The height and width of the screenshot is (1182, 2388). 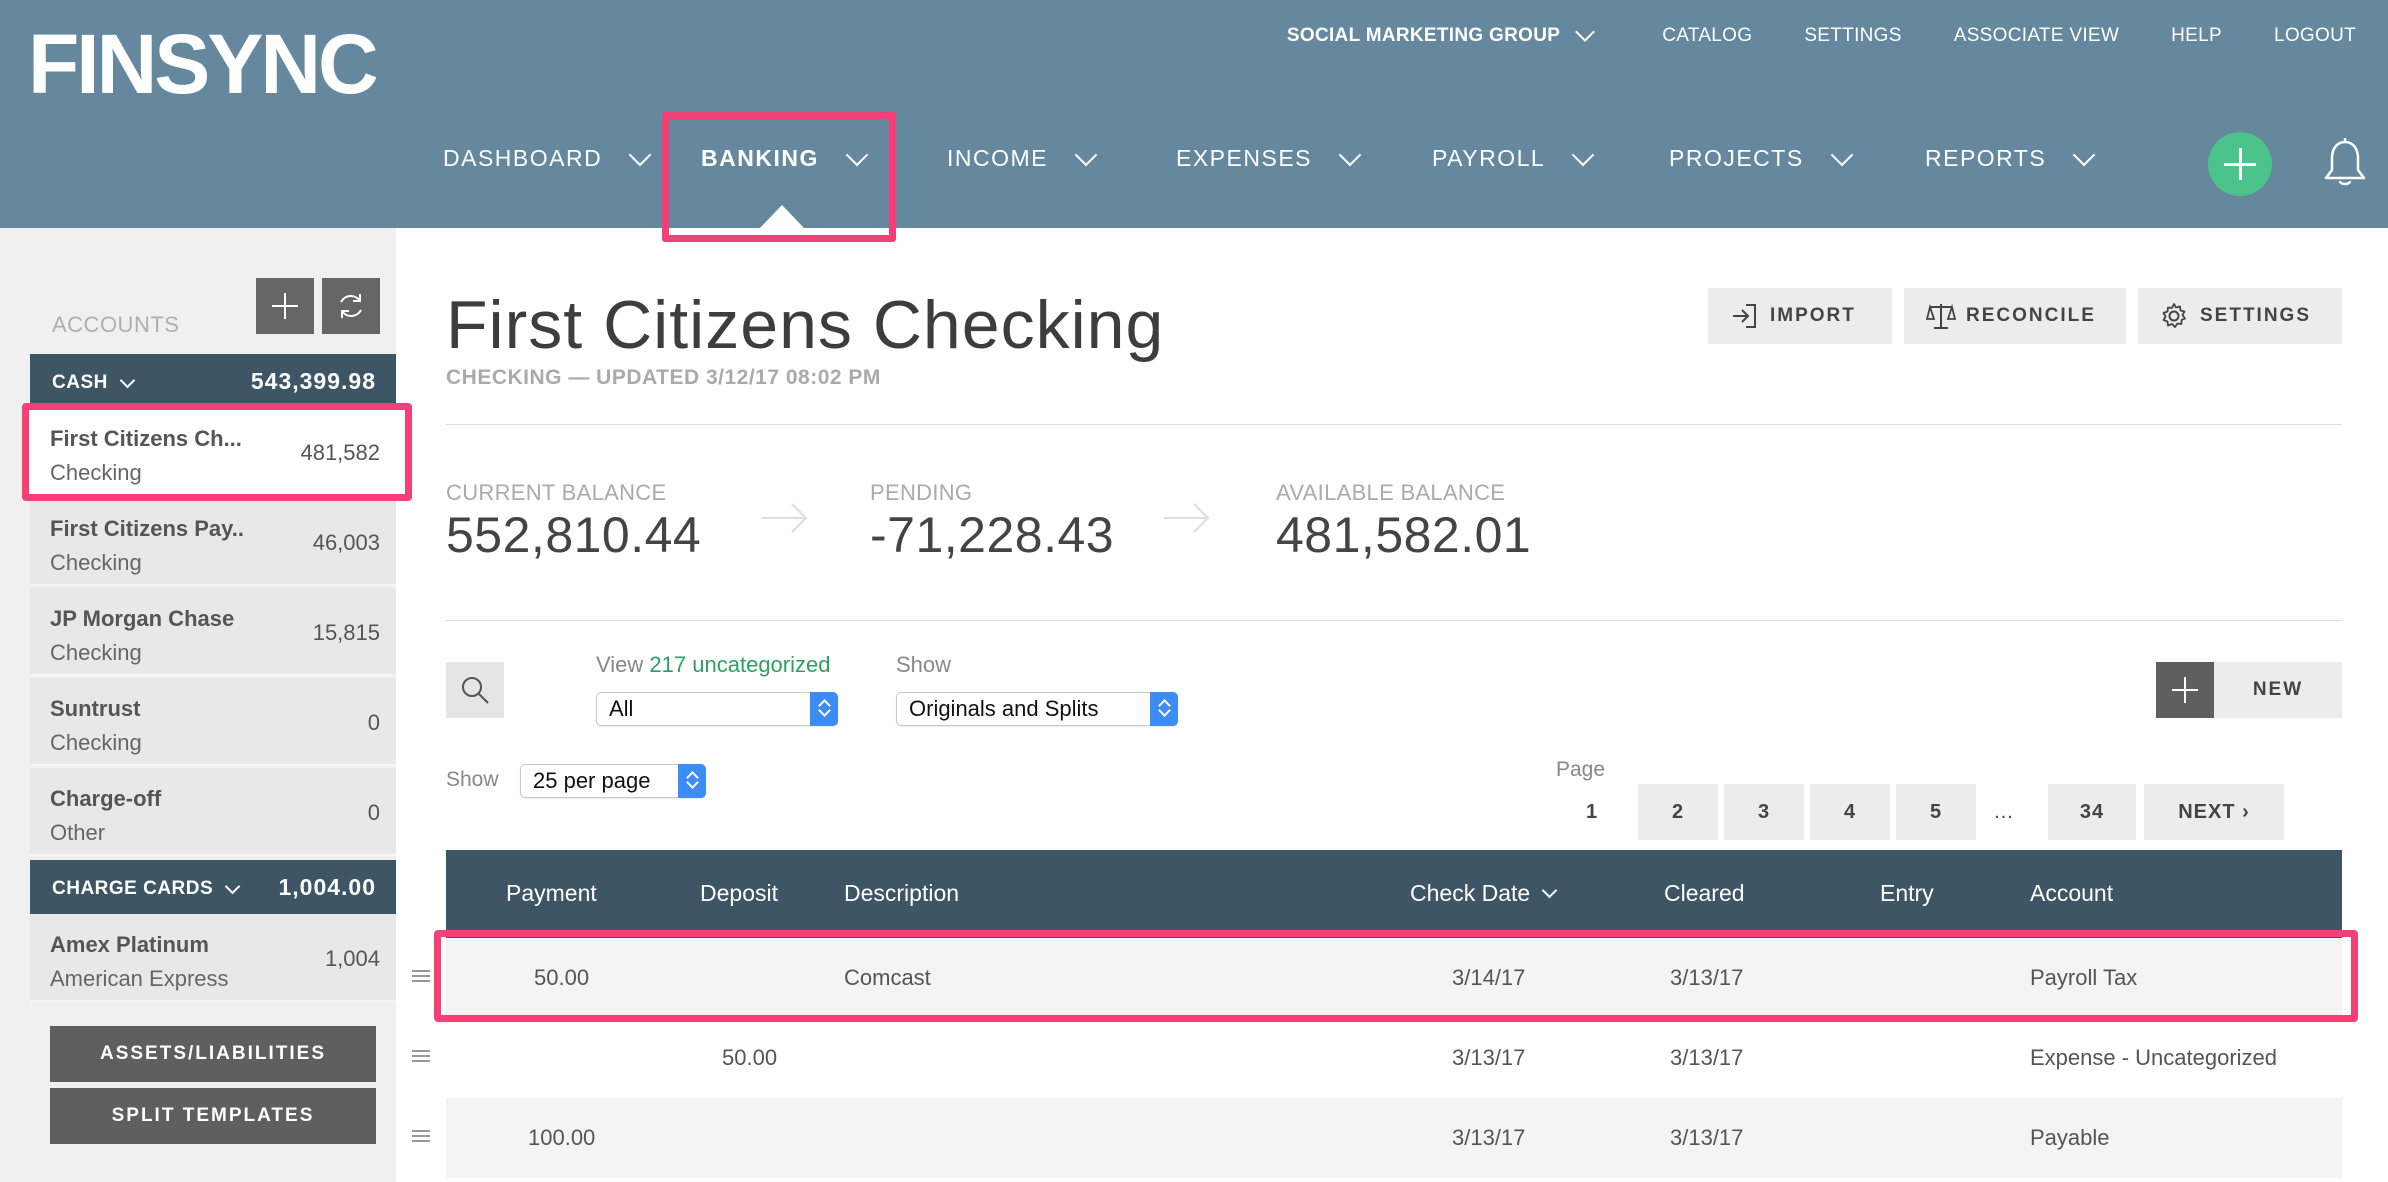 What do you see at coordinates (133, 888) in the screenshot?
I see `group-charge-cards-label: CHARGE CARDS` at bounding box center [133, 888].